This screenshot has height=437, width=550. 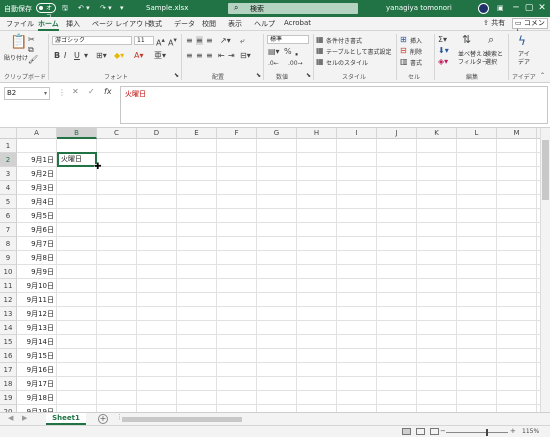 I want to click on vertical-scroll-thumb, so click(x=545, y=170).